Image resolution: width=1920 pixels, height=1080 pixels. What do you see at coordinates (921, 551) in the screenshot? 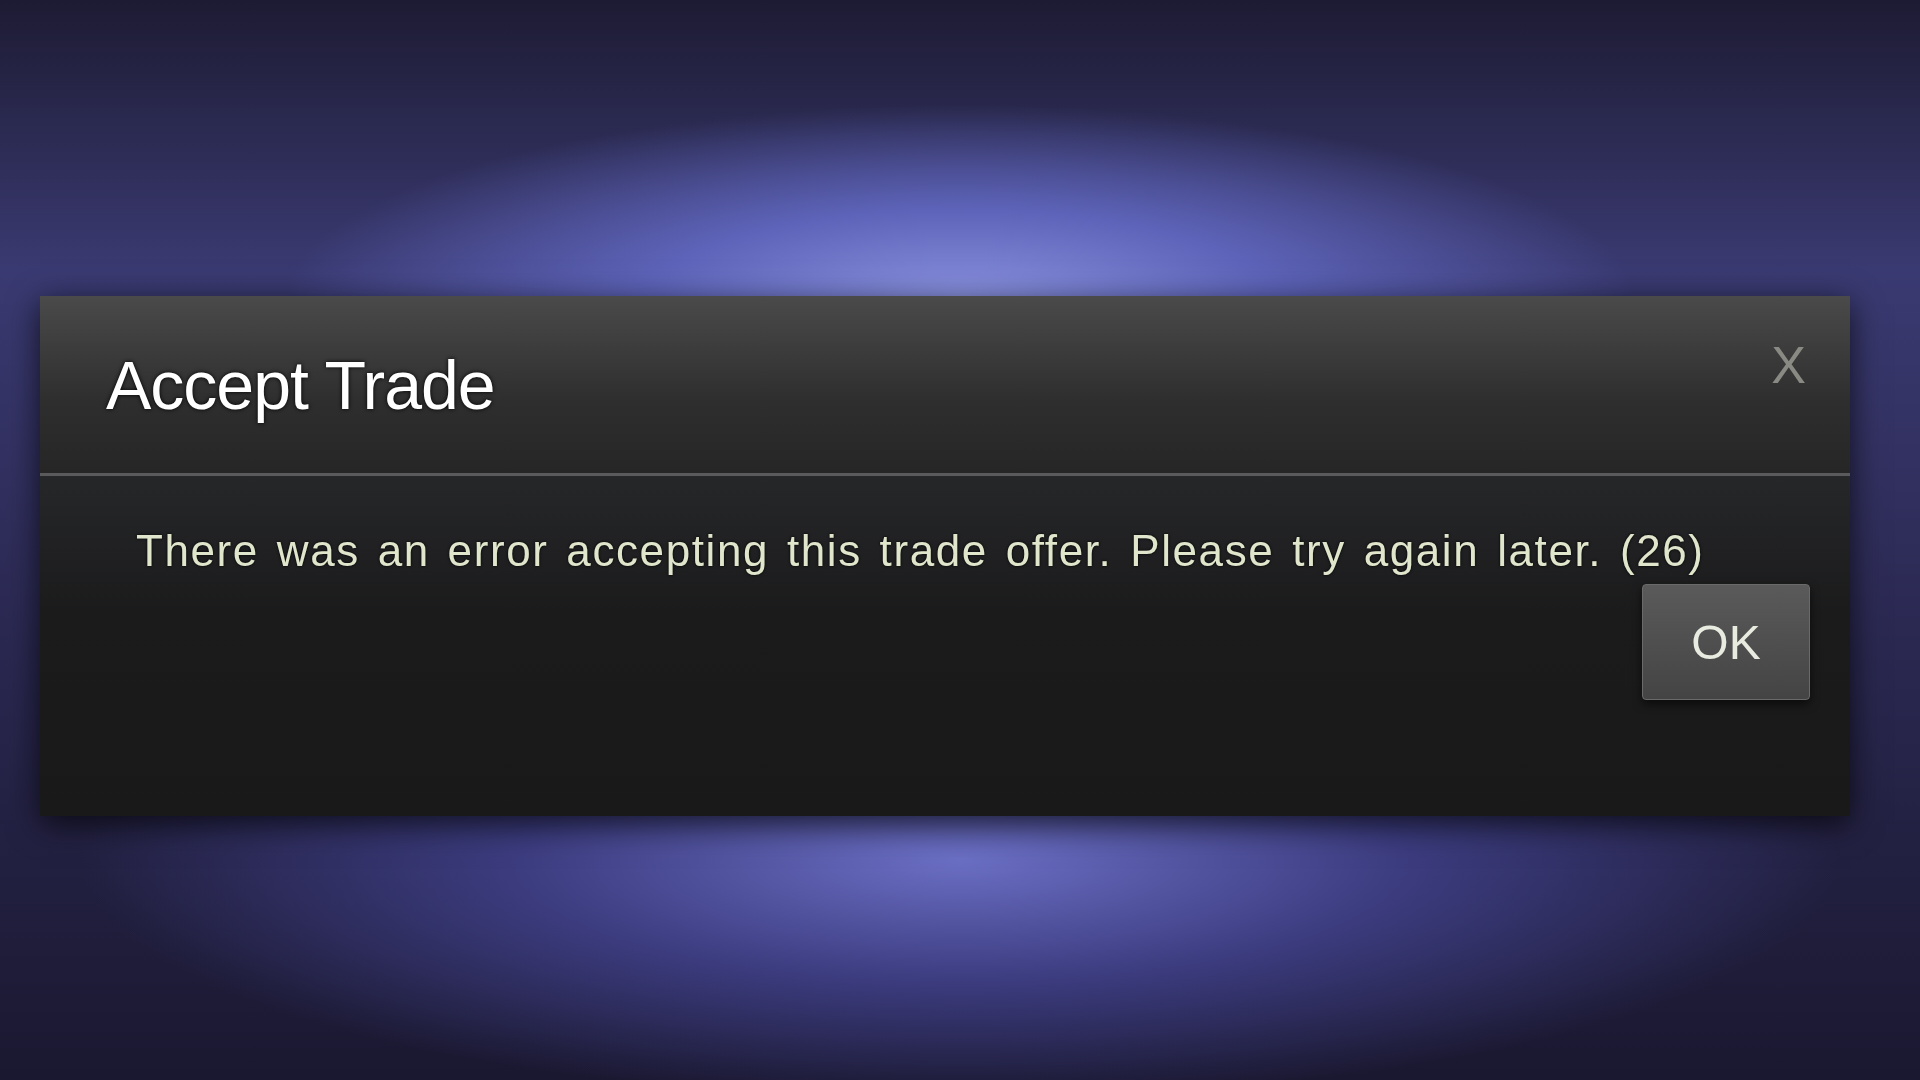
I see `error-message: There was an error accepting this trade offer. Please try again later. (26)` at bounding box center [921, 551].